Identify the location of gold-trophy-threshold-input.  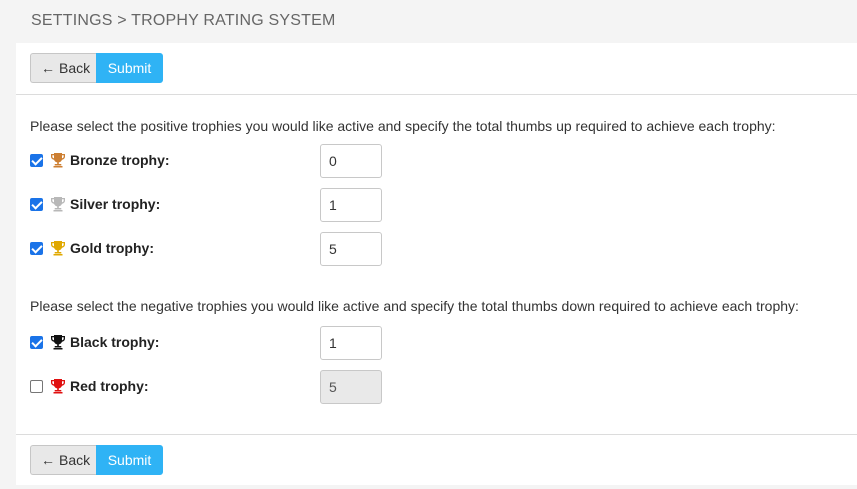
(351, 249).